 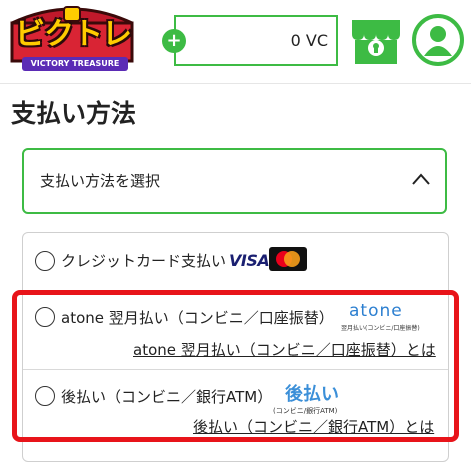 I want to click on method-label: atone 翌月払い（コンビニ／口座振替）, so click(x=197, y=318).